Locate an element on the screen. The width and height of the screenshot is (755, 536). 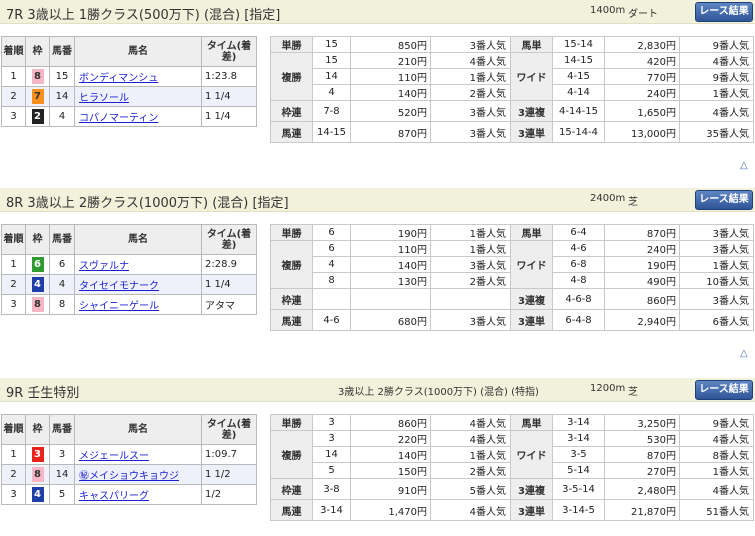
payout-popularity is located at coordinates (470, 299).